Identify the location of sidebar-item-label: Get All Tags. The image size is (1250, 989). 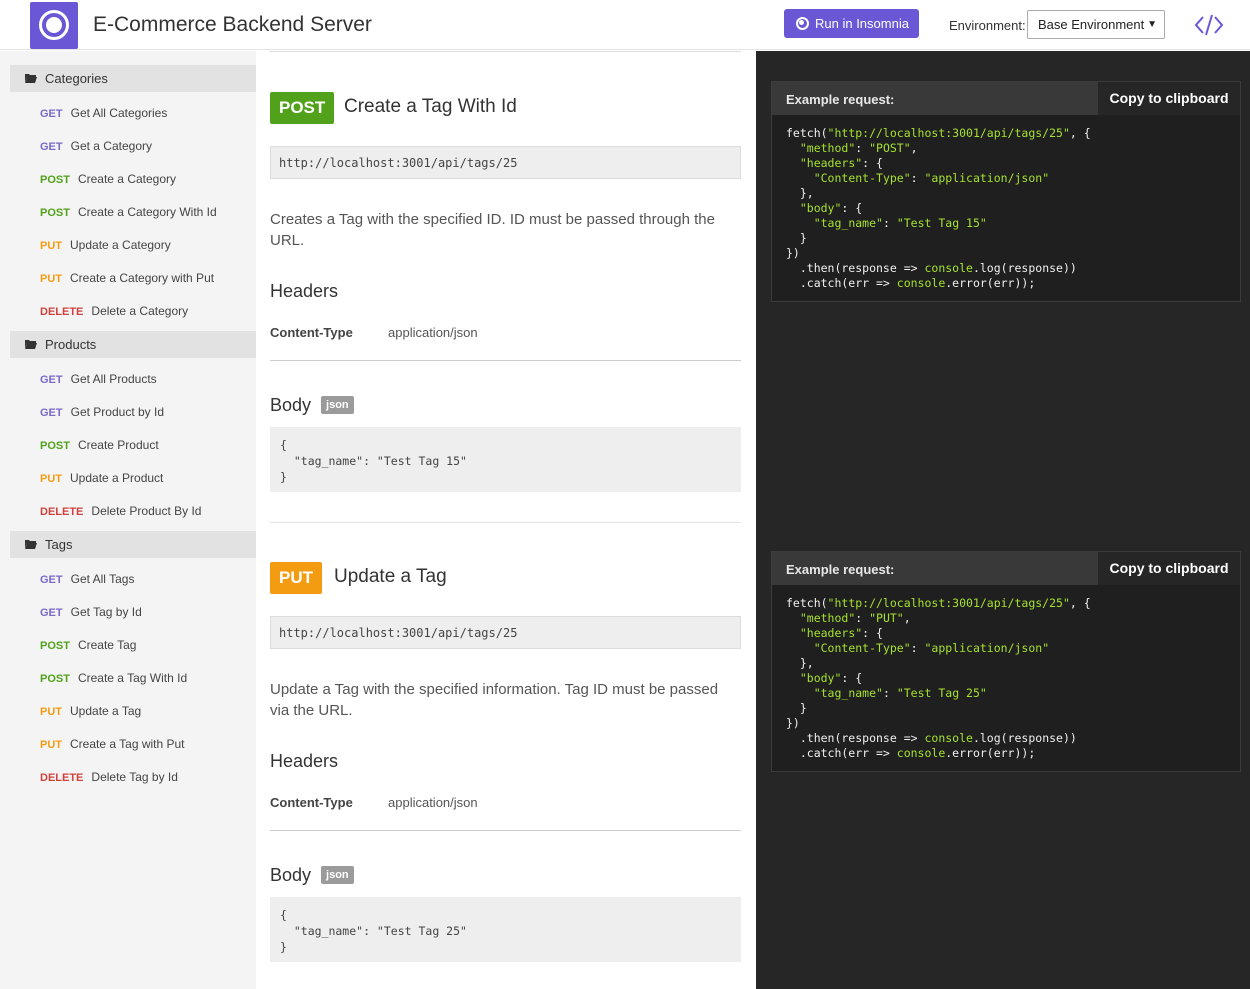
(102, 579).